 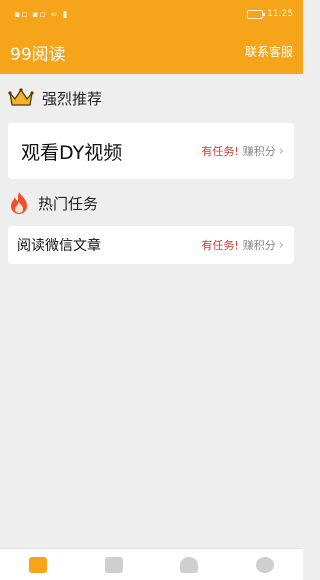 I want to click on section-title: 强烈推荐, so click(x=72, y=98).